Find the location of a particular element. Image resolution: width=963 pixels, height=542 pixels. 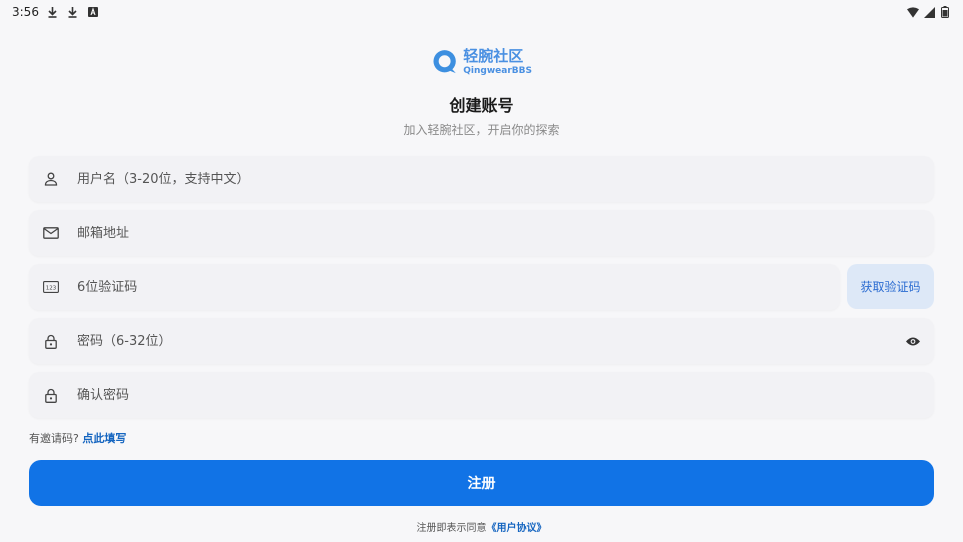

invite-row: 有邀请码? 点此填写 is located at coordinates (77, 438).